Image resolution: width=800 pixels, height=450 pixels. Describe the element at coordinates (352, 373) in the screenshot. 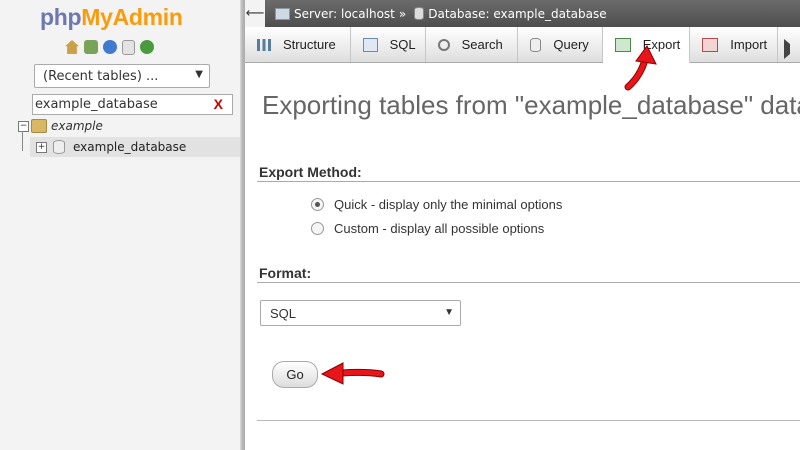

I see `annotation-arrow-go-icon` at that location.